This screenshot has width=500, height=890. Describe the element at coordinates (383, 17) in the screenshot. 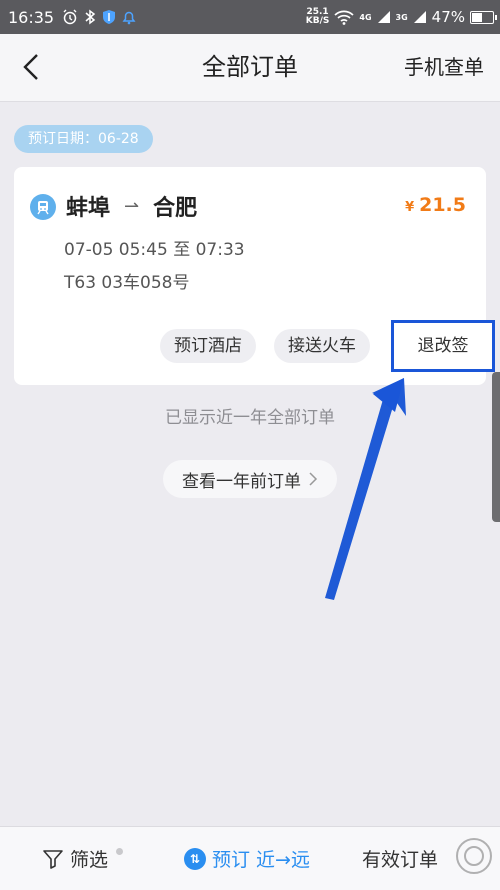

I see `signal-icon` at that location.